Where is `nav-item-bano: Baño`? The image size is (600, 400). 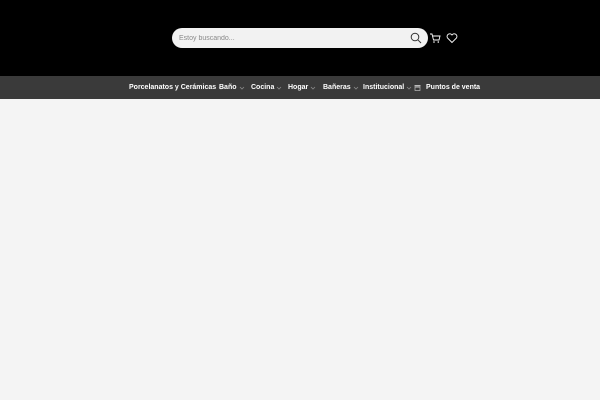 nav-item-bano: Baño is located at coordinates (232, 87).